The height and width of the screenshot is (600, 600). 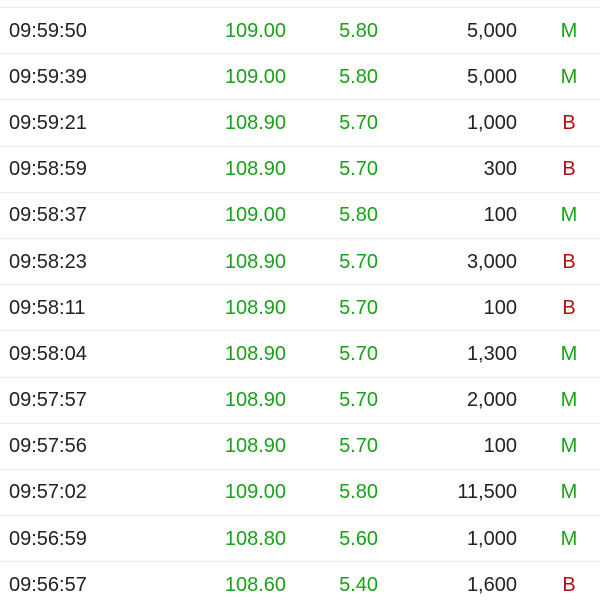 What do you see at coordinates (48, 400) in the screenshot?
I see `trade-time: 09:57:57` at bounding box center [48, 400].